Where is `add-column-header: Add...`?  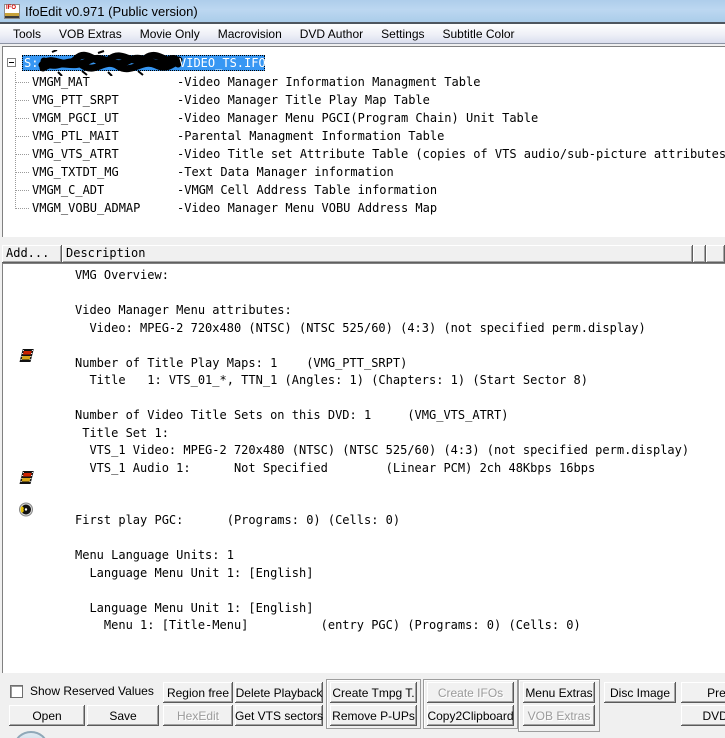
add-column-header: Add... is located at coordinates (32, 254).